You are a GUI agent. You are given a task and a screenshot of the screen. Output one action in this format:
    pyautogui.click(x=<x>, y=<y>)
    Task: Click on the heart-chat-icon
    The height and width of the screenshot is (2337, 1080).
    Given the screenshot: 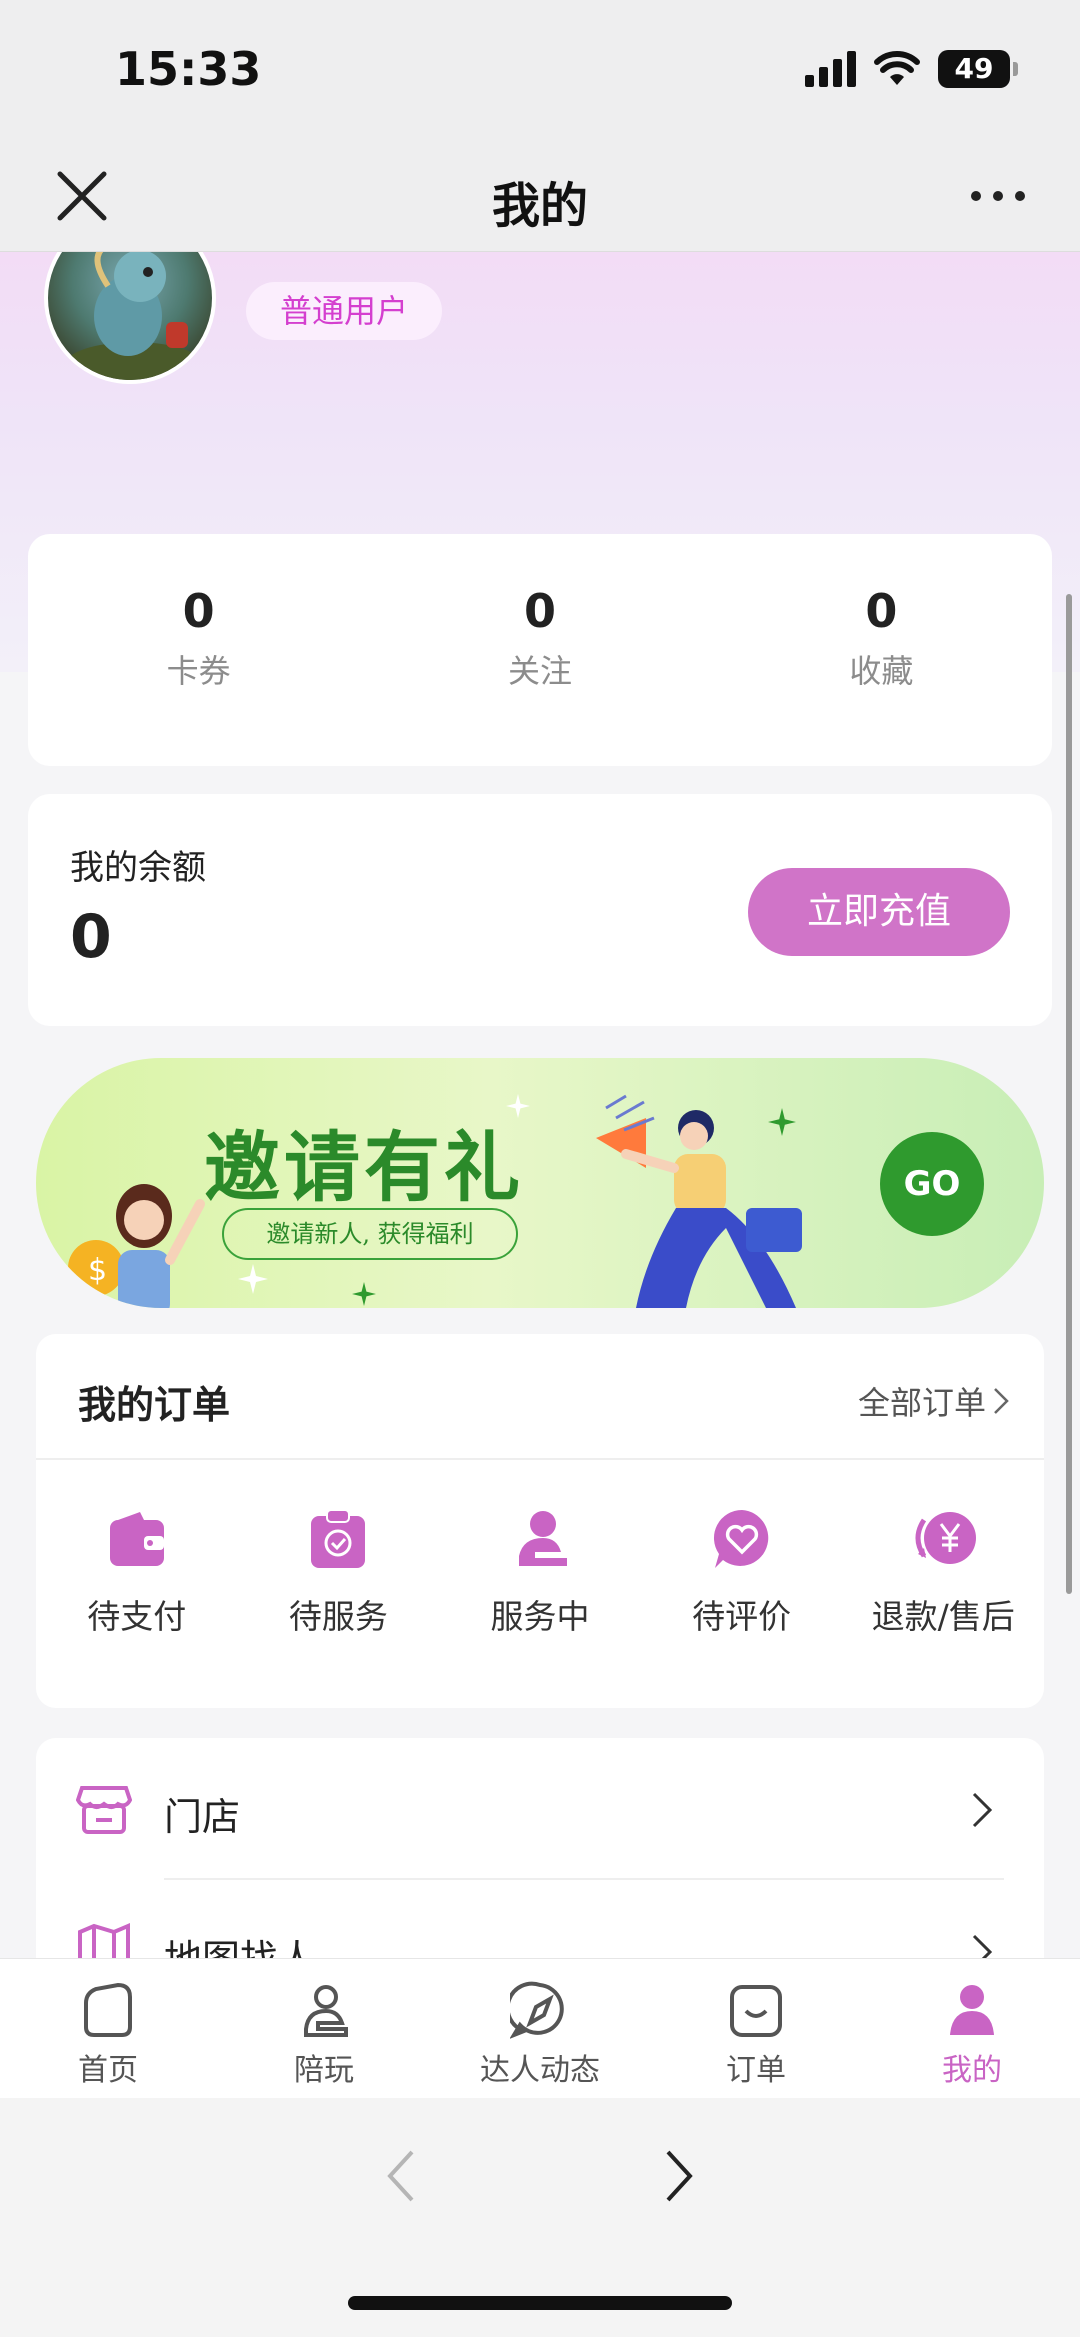 What is the action you would take?
    pyautogui.click(x=740, y=1539)
    